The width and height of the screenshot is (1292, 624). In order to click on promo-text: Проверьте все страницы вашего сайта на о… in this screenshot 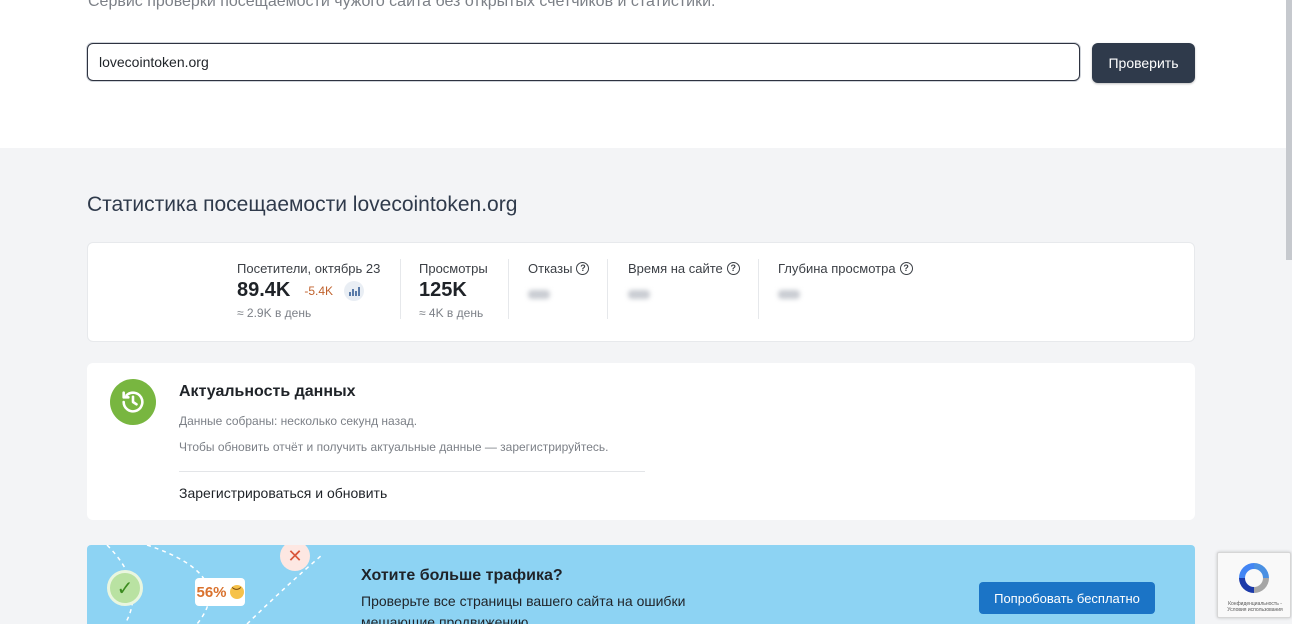, I will do `click(523, 608)`.